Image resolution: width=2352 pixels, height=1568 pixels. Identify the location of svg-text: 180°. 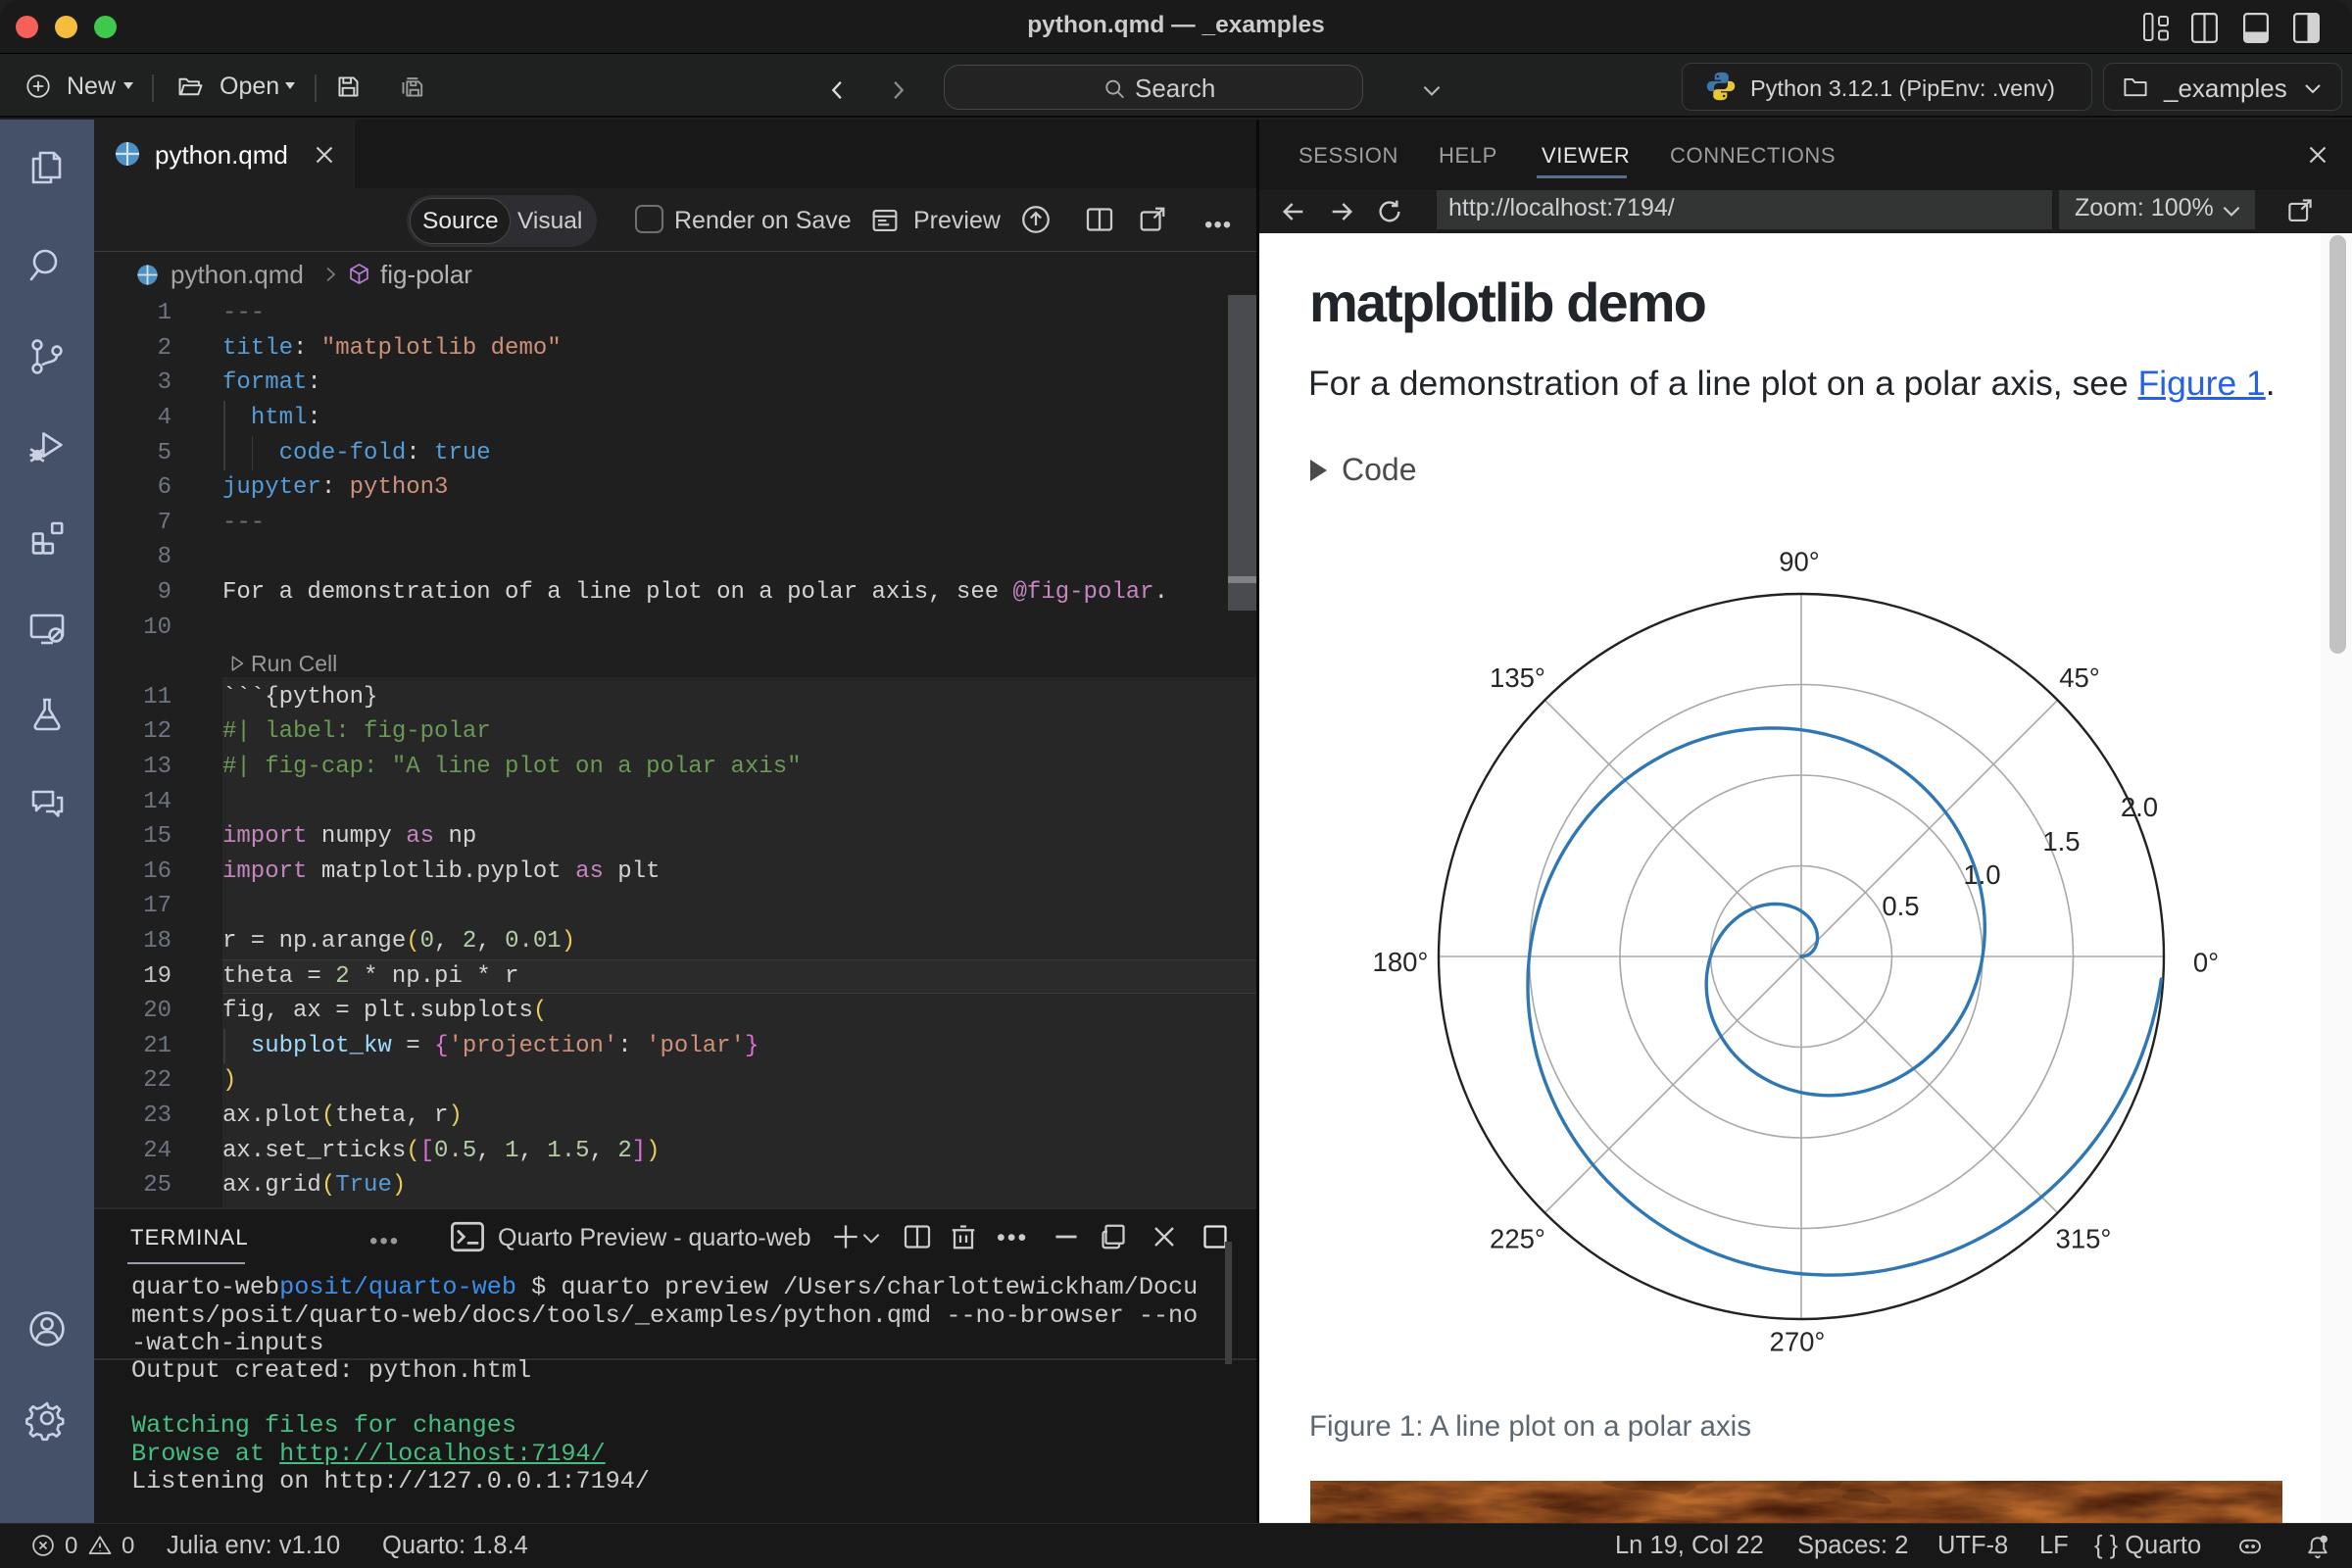
(1401, 962).